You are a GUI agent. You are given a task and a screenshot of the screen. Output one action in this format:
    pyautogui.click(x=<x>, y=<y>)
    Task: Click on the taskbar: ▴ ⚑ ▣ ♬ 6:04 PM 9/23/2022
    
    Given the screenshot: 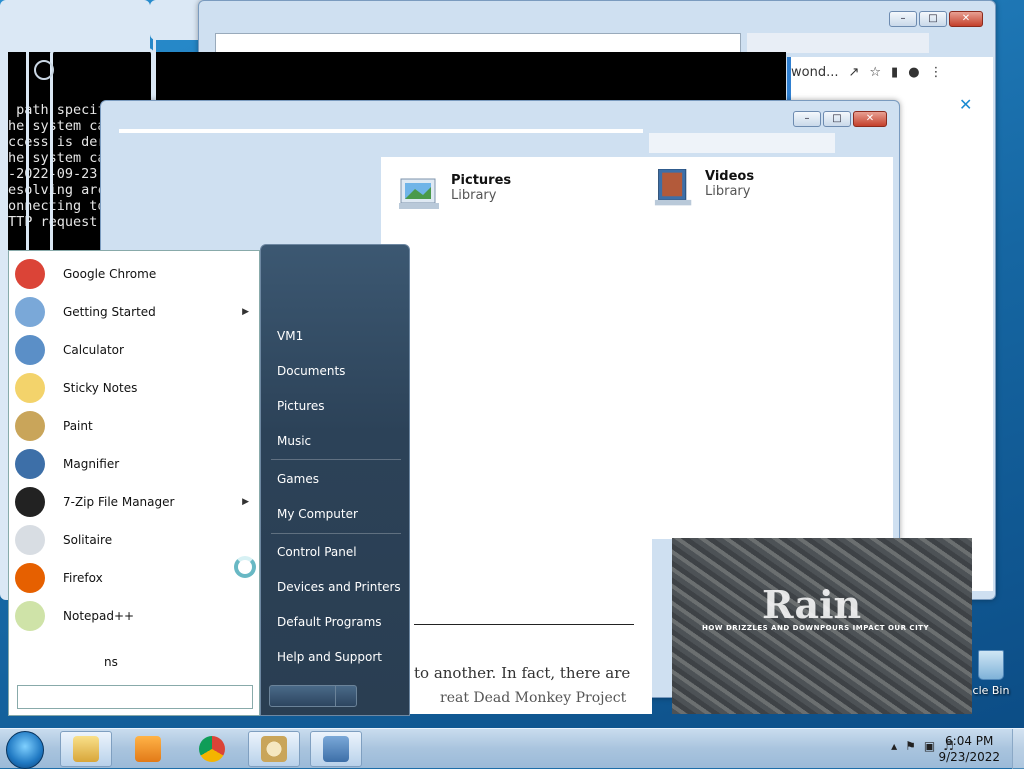 What is the action you would take?
    pyautogui.click(x=512, y=748)
    